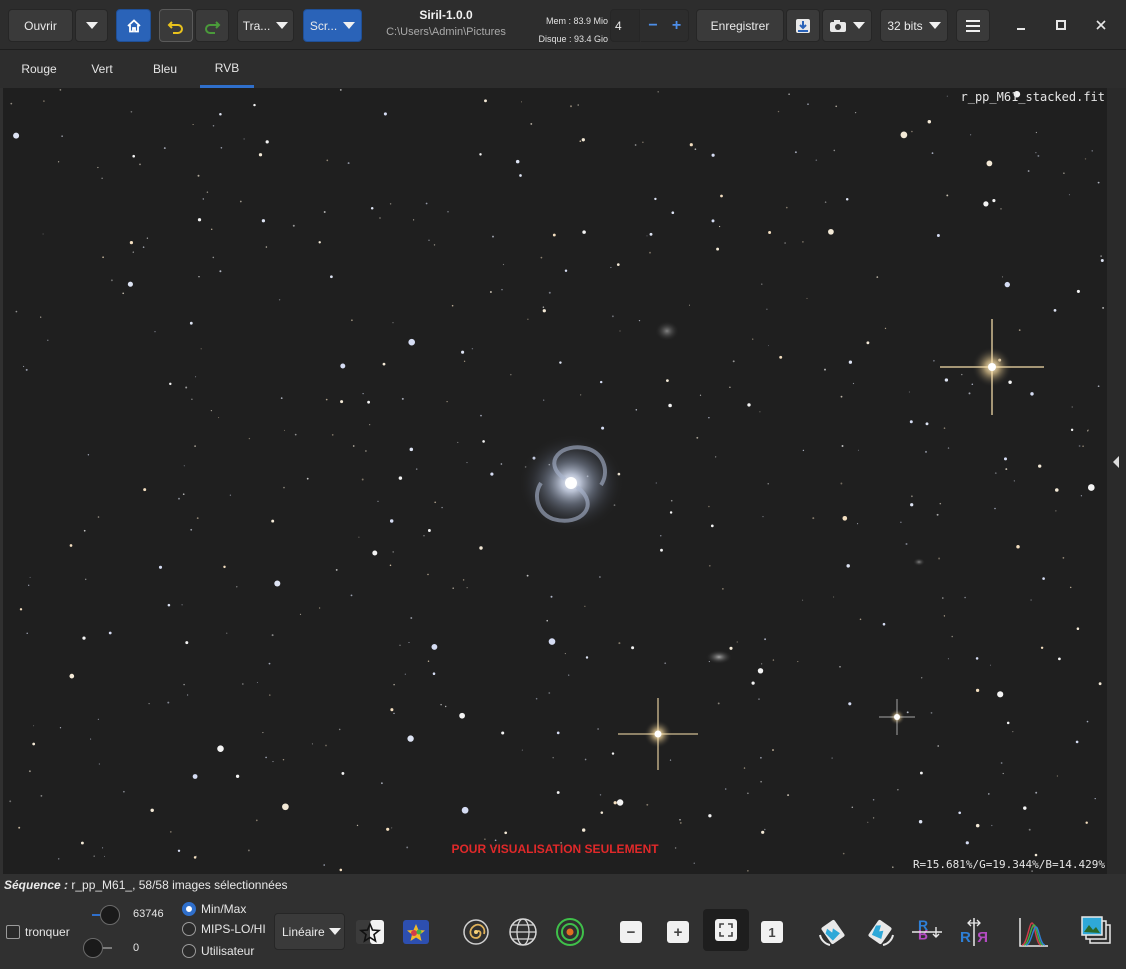  I want to click on rotate-left-button, so click(833, 932).